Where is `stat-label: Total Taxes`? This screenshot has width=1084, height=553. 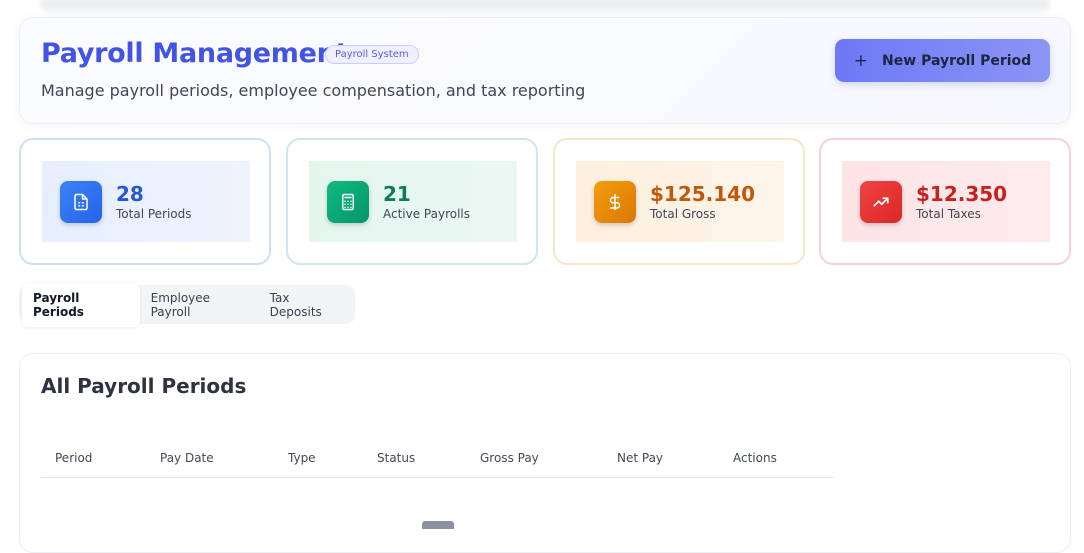
stat-label: Total Taxes is located at coordinates (948, 213).